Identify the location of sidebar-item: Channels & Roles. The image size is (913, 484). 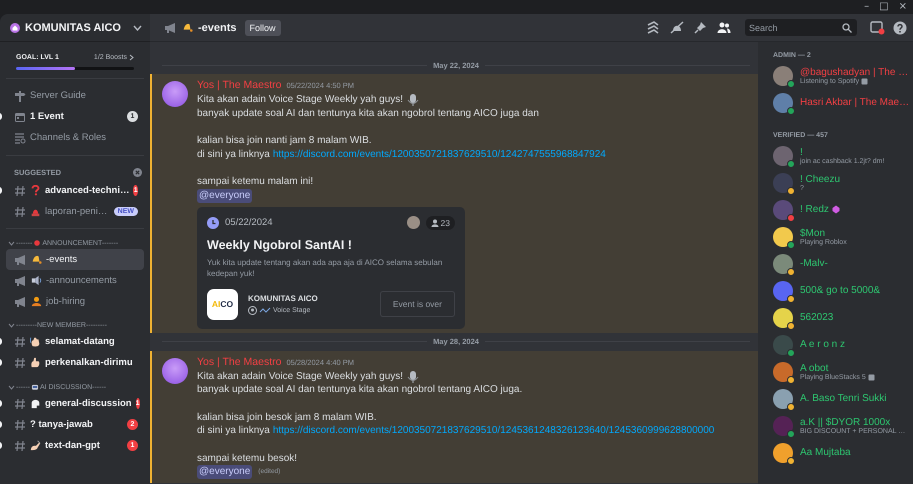
(75, 137).